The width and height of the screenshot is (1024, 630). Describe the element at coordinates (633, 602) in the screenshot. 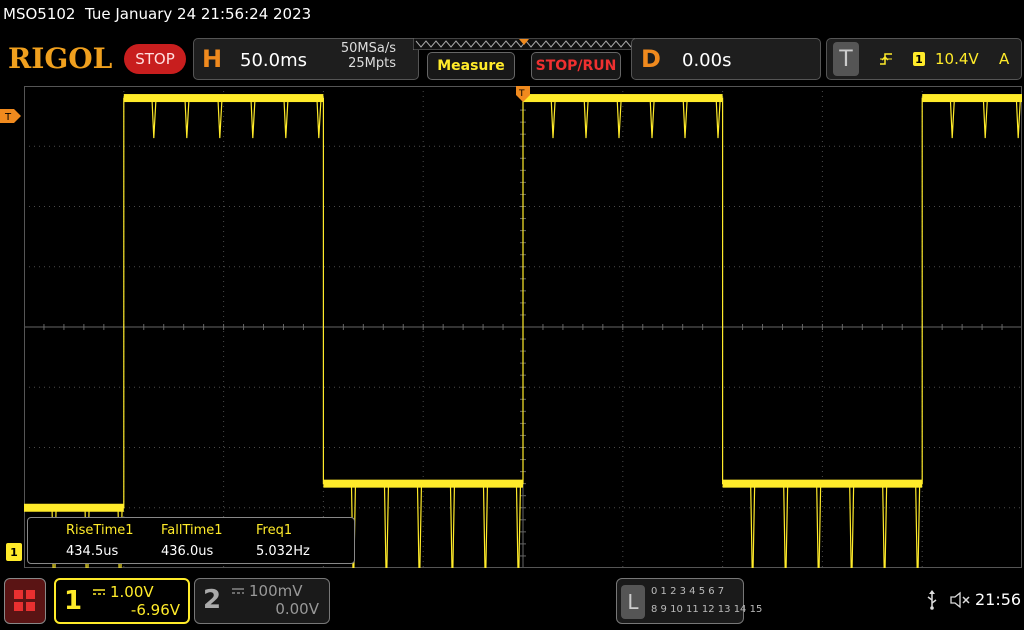

I see `logic-analyzer-letter: L` at that location.